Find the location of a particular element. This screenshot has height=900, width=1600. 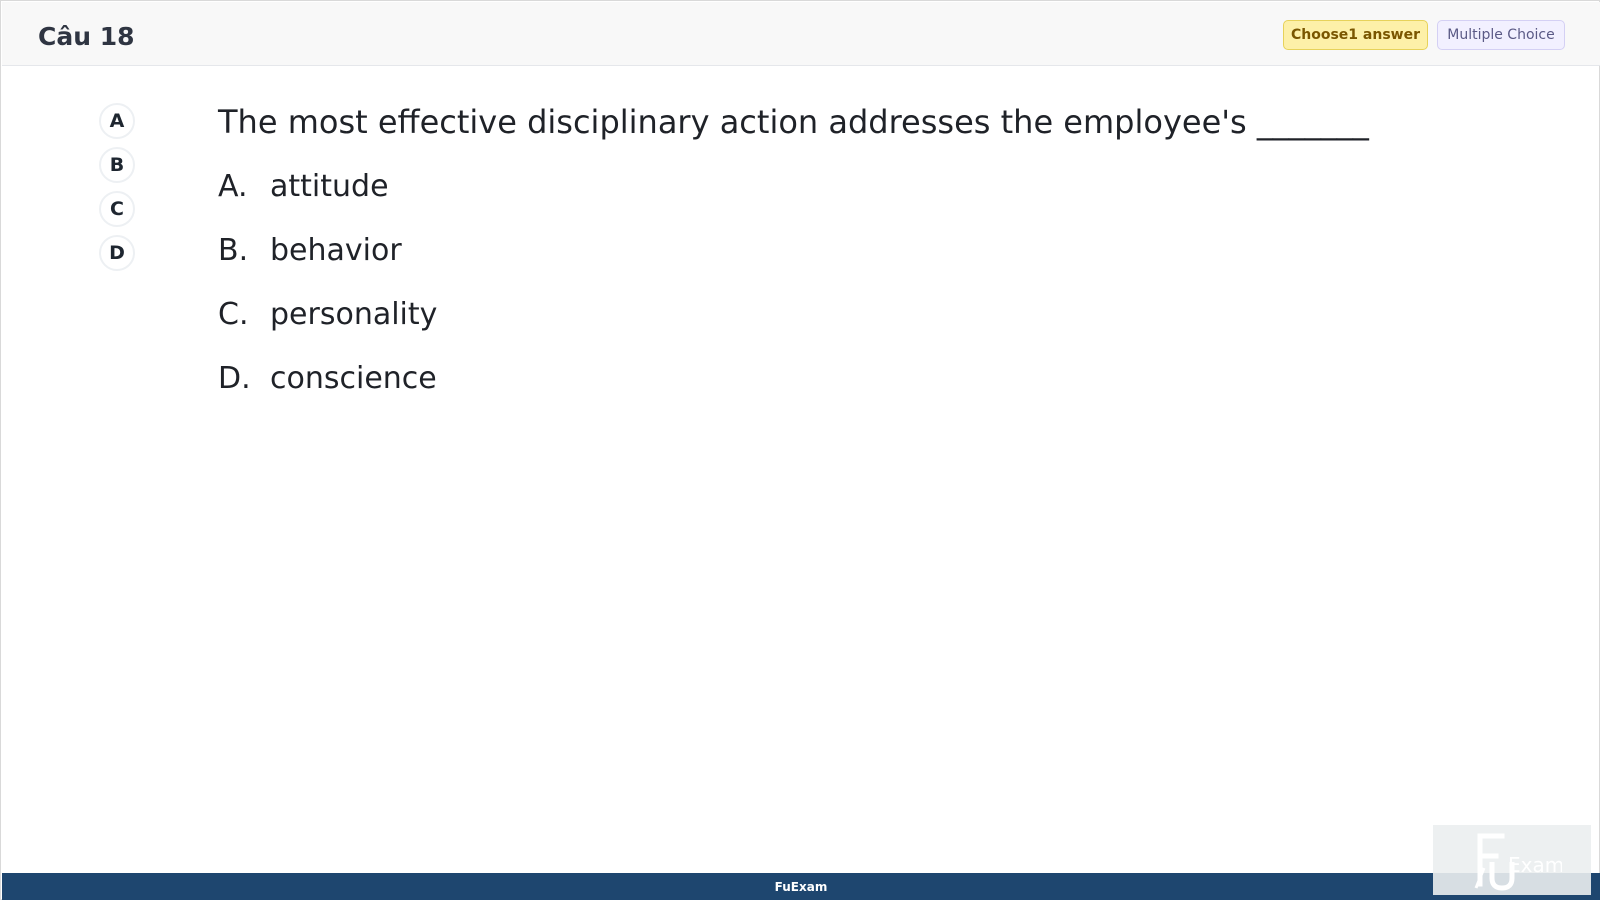

question-number: Câu 18 is located at coordinates (86, 36).